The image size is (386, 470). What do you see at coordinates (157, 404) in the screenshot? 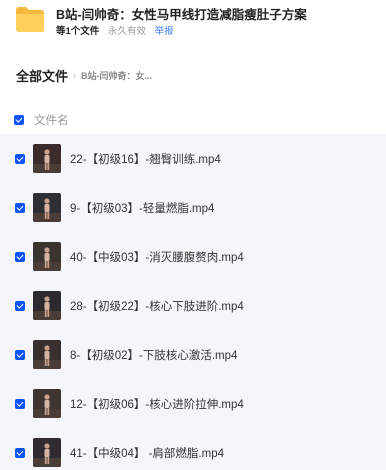
I see `file-name: 12-【初级06】-核心进阶拉伸.mp4` at bounding box center [157, 404].